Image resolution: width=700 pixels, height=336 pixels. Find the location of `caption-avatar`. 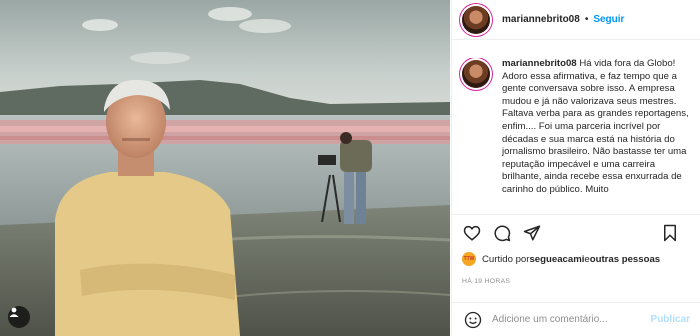

caption-avatar is located at coordinates (476, 74).